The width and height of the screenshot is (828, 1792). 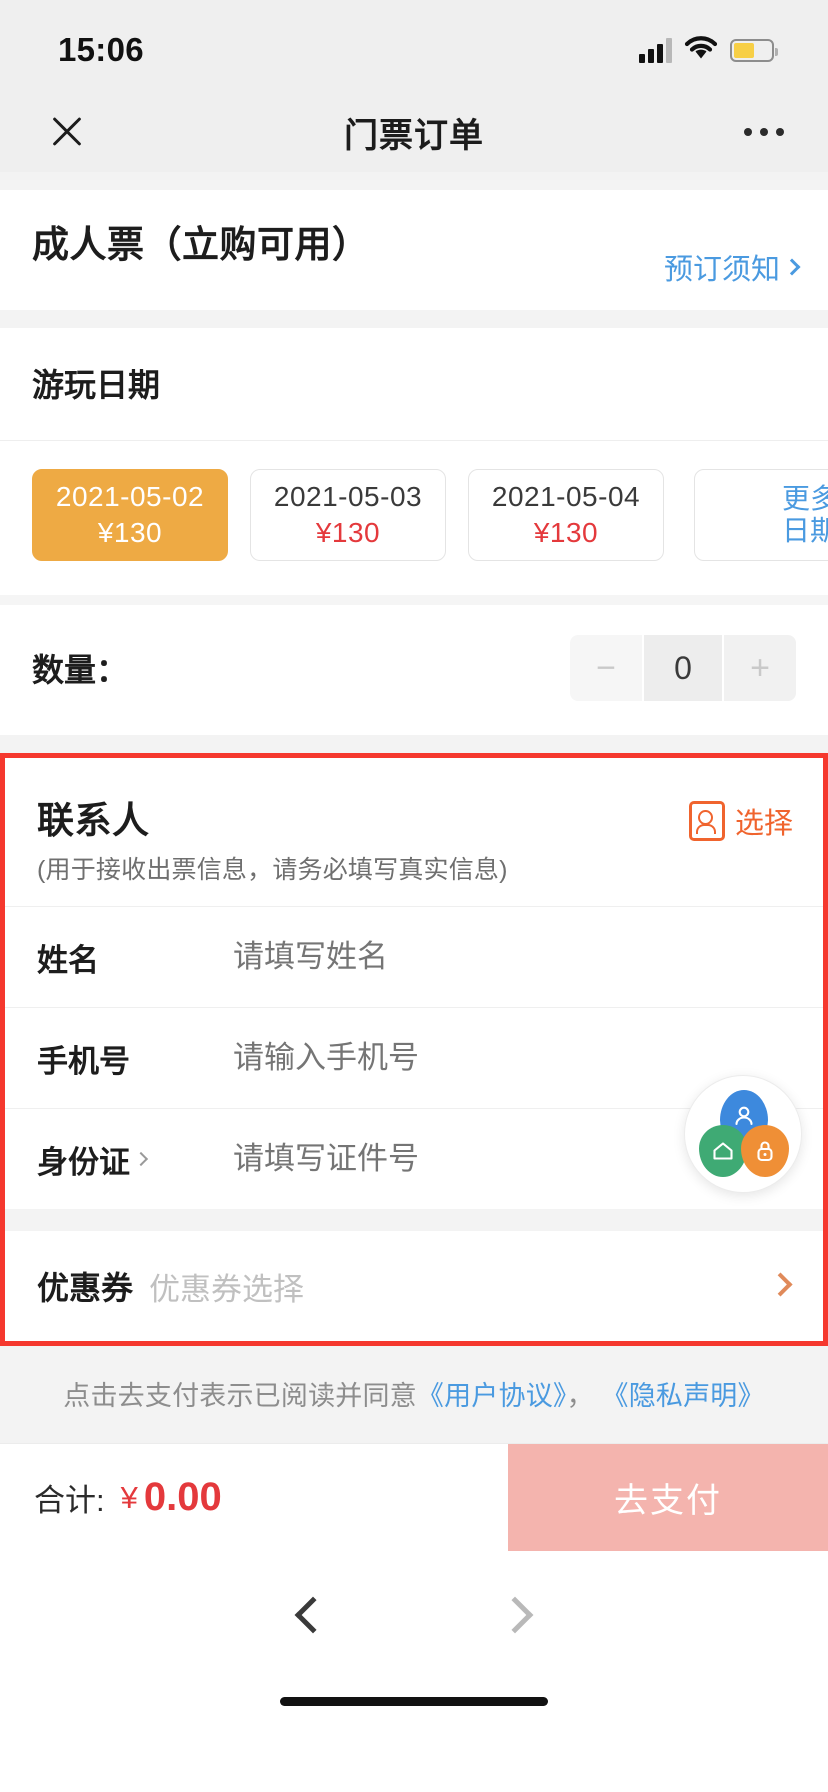 I want to click on cellular-bars-icon, so click(x=655, y=50).